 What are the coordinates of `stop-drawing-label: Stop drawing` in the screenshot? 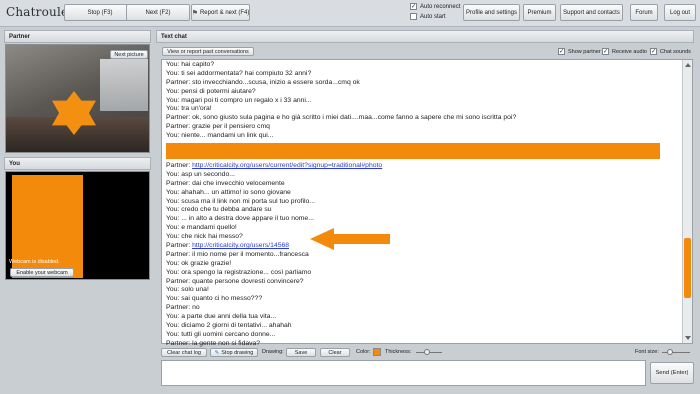 It's located at (237, 352).